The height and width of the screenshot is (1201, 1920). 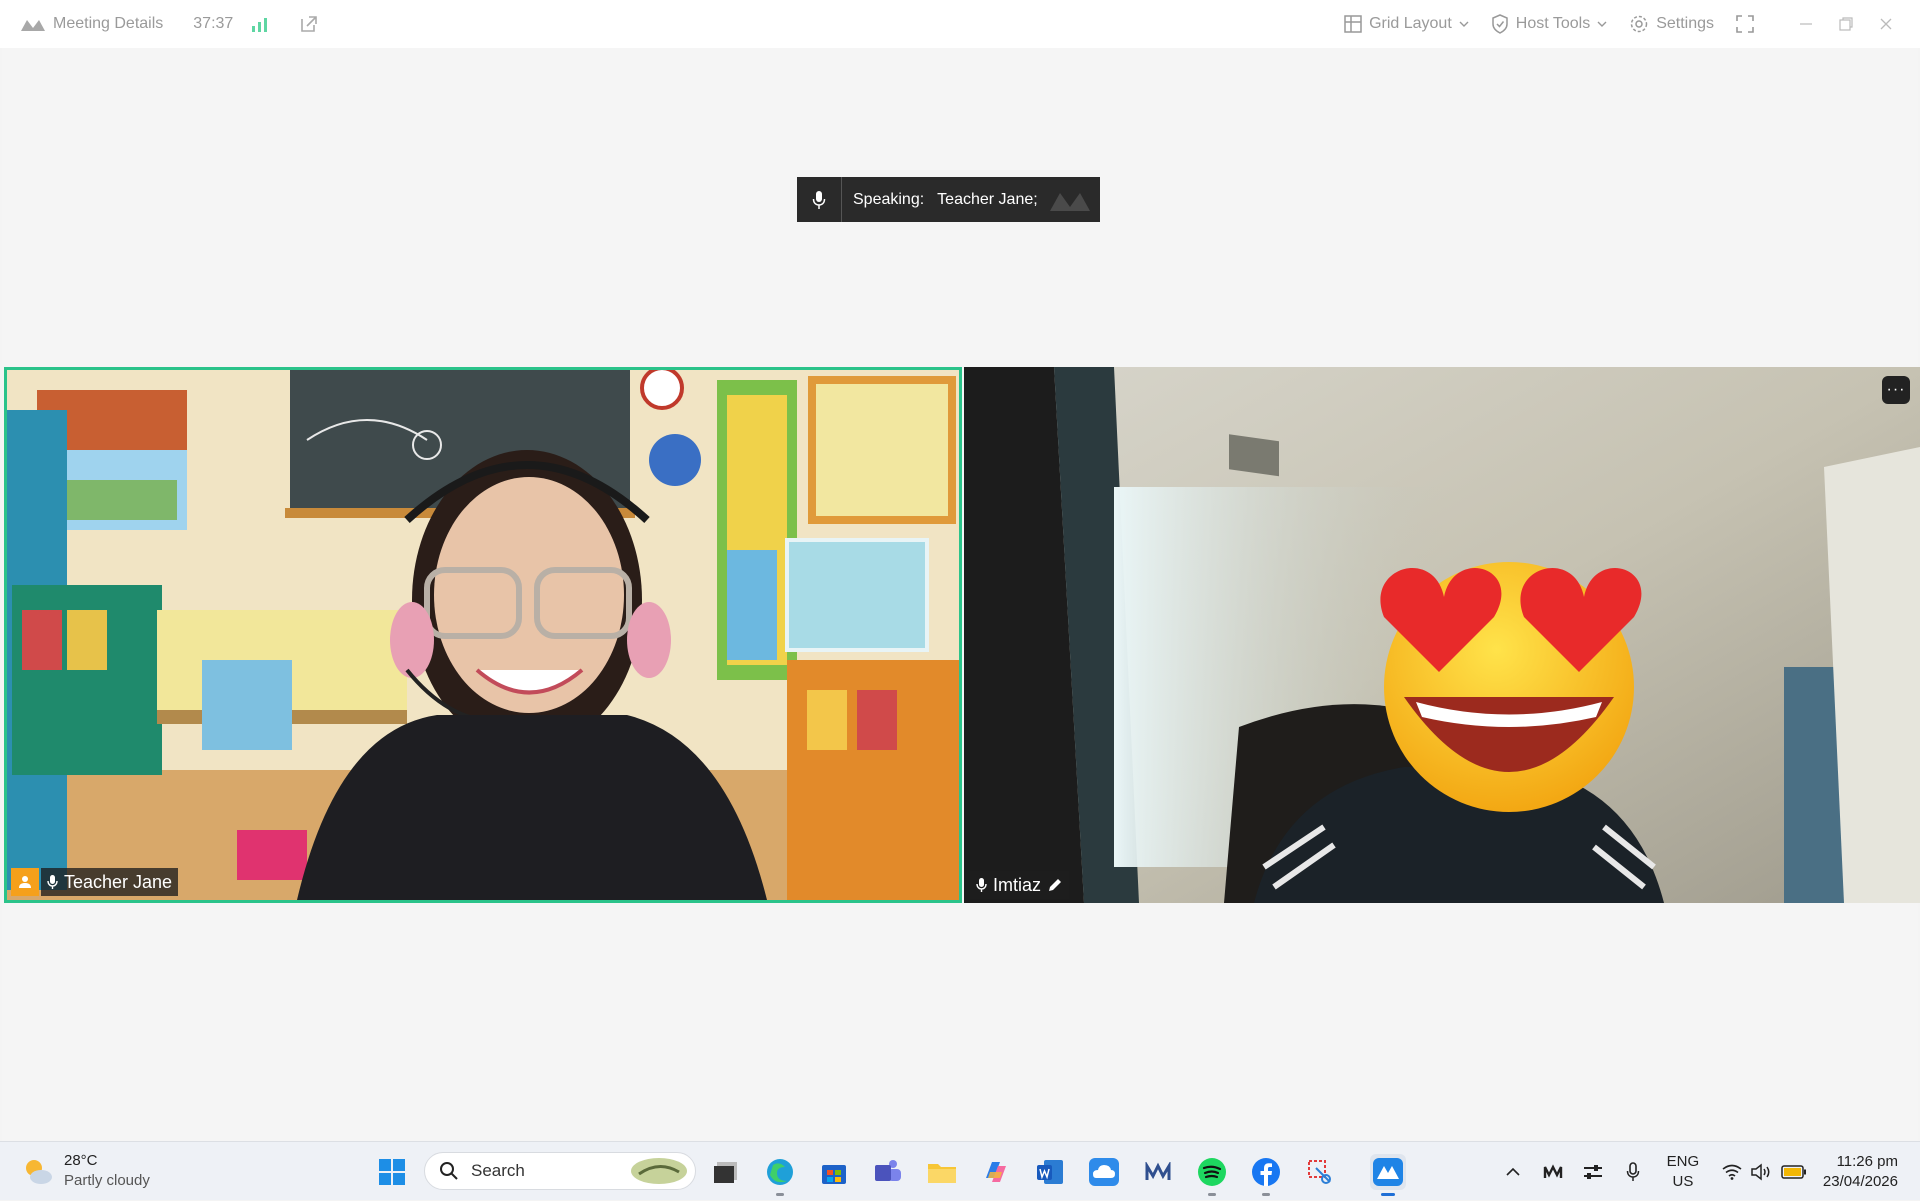 I want to click on taskbar-app-word, so click(x=1050, y=1172).